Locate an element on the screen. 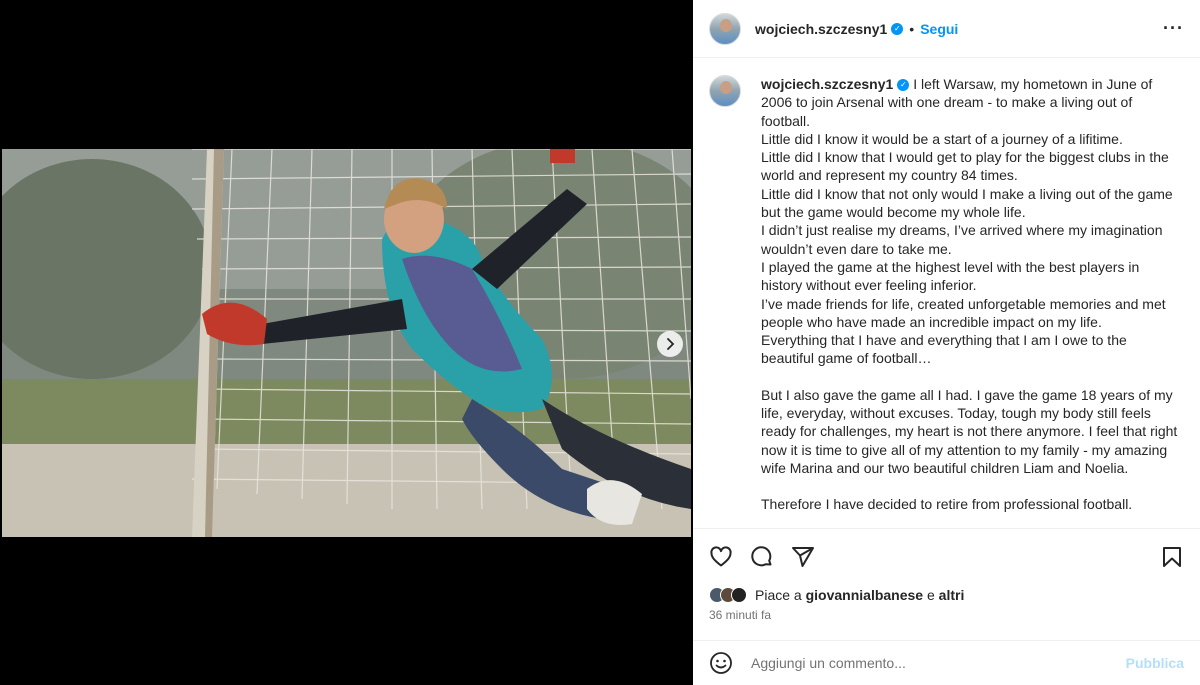 The height and width of the screenshot is (685, 1200). post-header: wojciech.szczesny1 ✓ • Segui ··· is located at coordinates (946, 29).